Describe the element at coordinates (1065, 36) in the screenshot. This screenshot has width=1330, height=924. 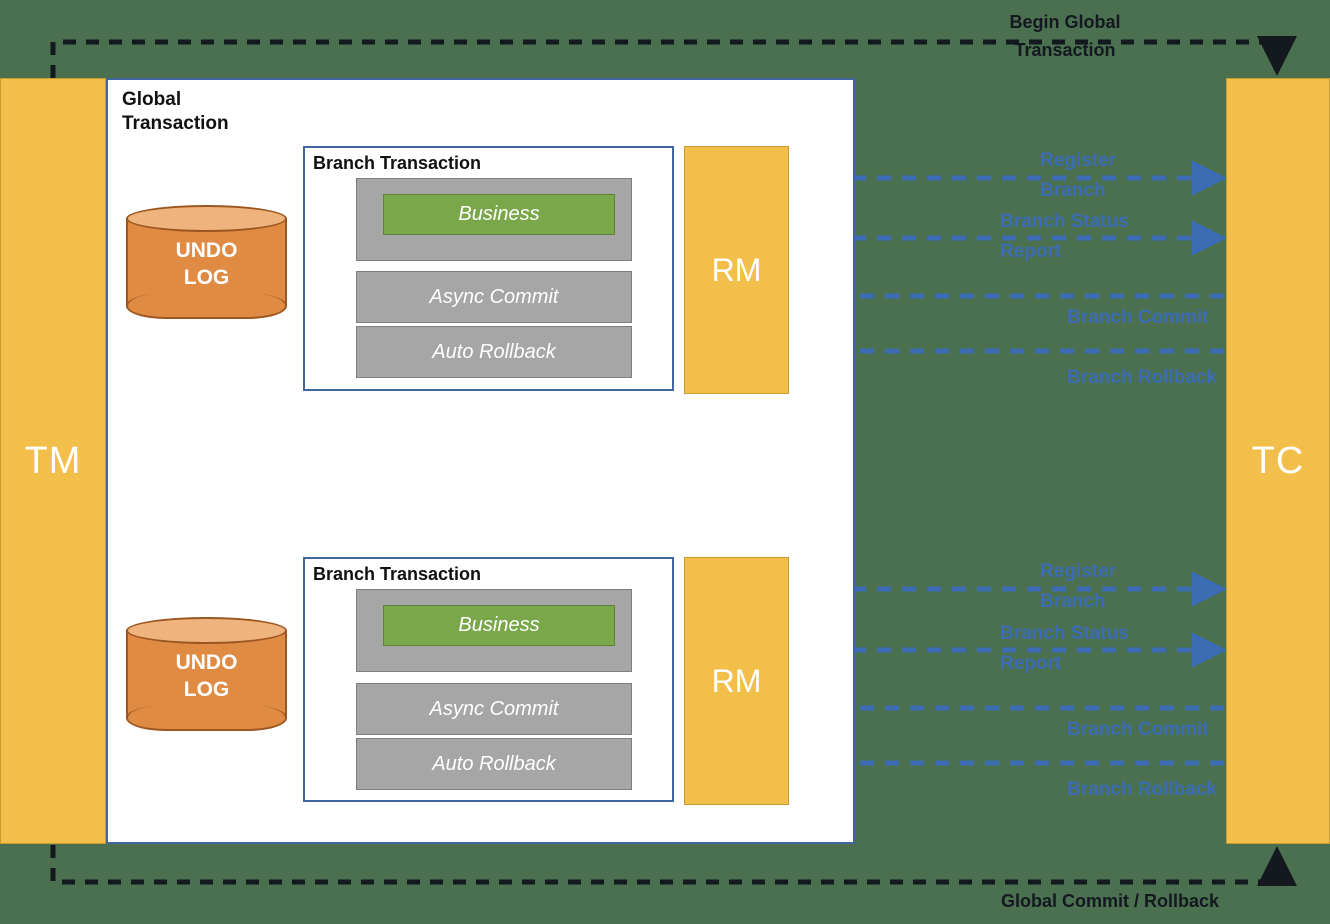
I see `begin-global-transaction-label: Begin Global Transaction` at that location.